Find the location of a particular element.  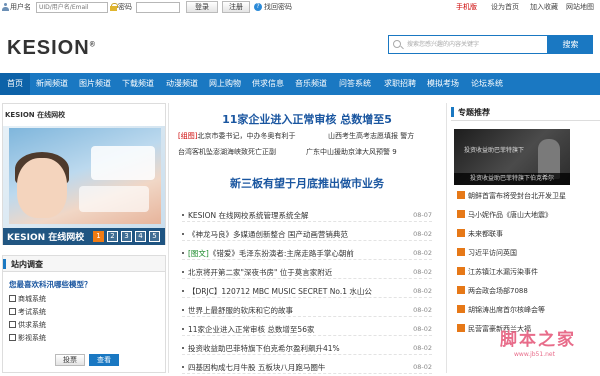

news-row: KESION 在线网校系统管理系统全解 08-07 is located at coordinates (307, 215).